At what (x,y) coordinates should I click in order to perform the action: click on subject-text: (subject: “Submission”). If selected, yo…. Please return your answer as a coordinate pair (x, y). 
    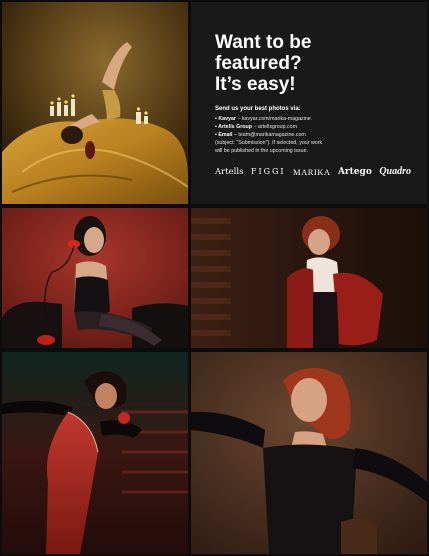
    Looking at the image, I should click on (269, 143).